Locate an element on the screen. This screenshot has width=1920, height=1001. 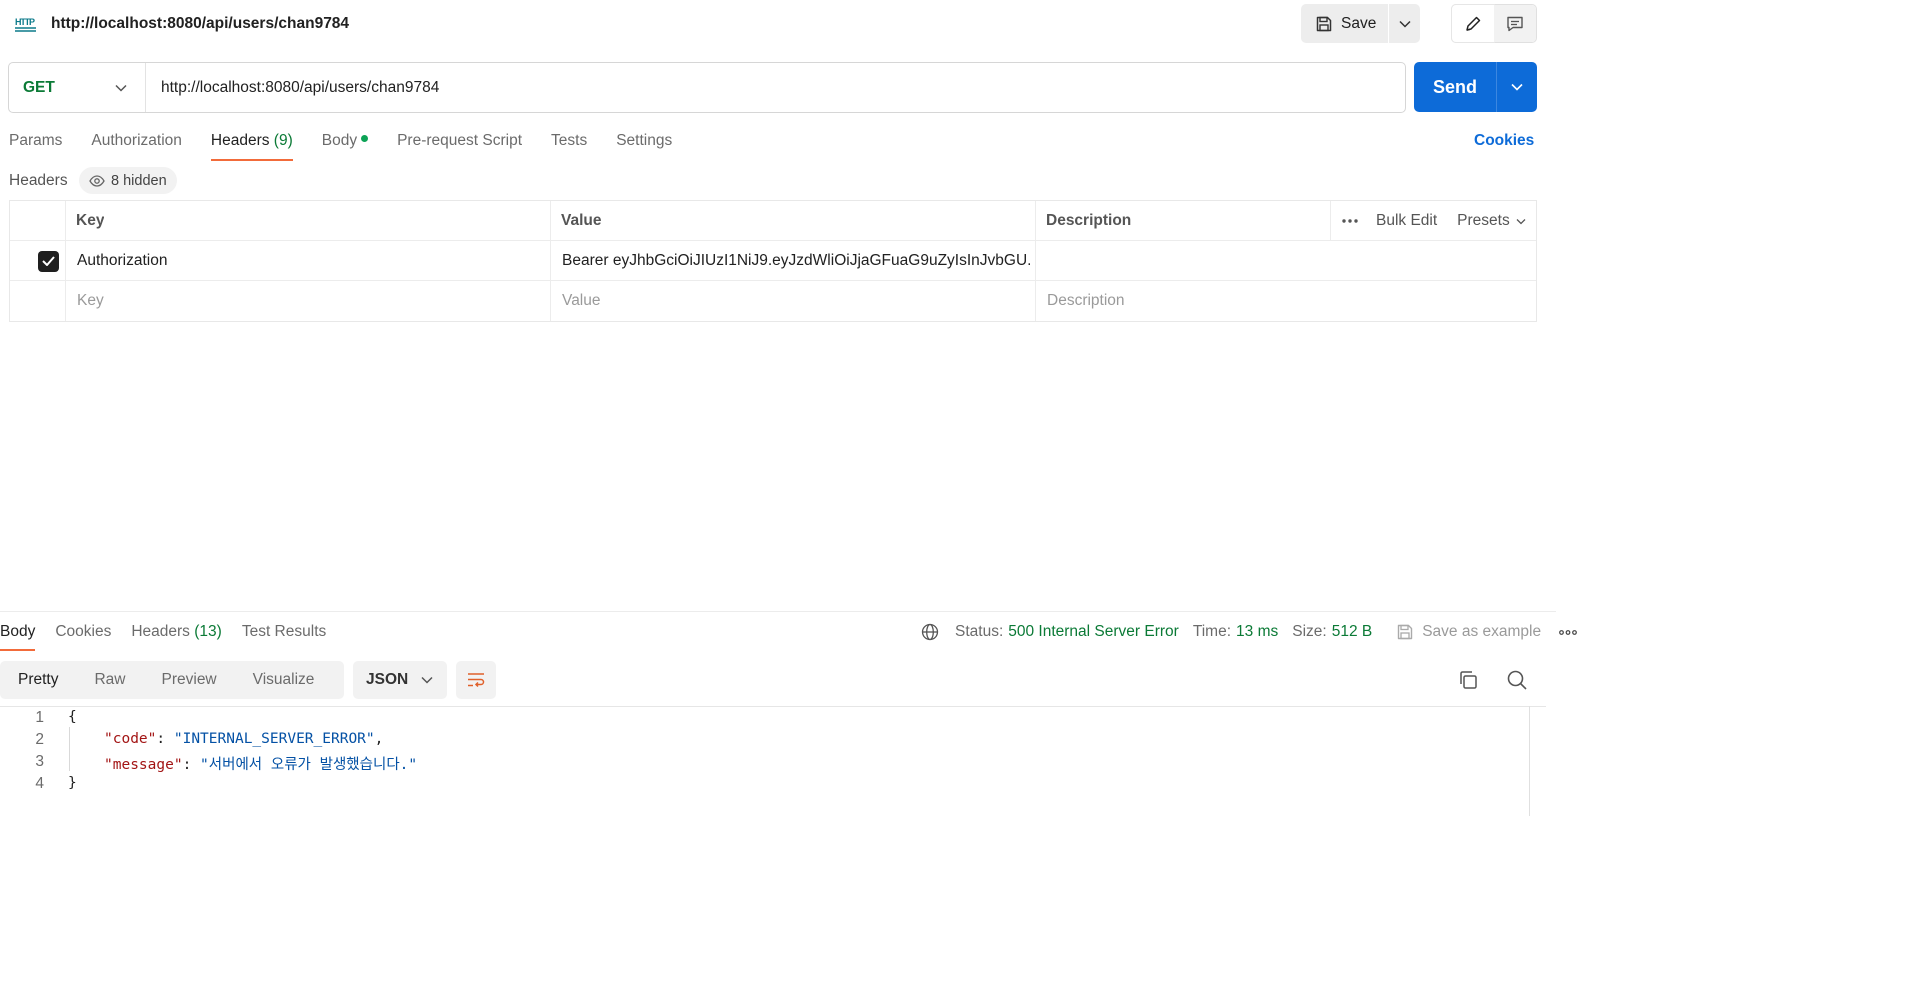
response-tab-cookies: Cookies is located at coordinates (83, 636).